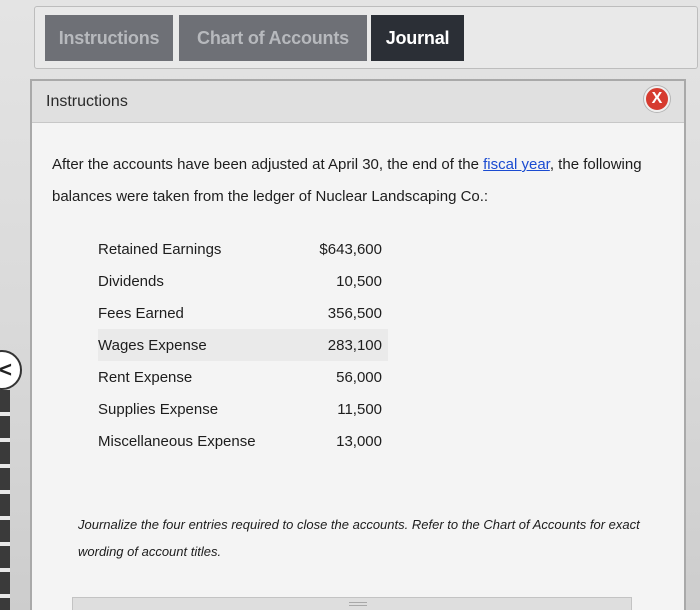 The width and height of the screenshot is (700, 610). What do you see at coordinates (158, 409) in the screenshot?
I see `account-name: Supplies Expense` at bounding box center [158, 409].